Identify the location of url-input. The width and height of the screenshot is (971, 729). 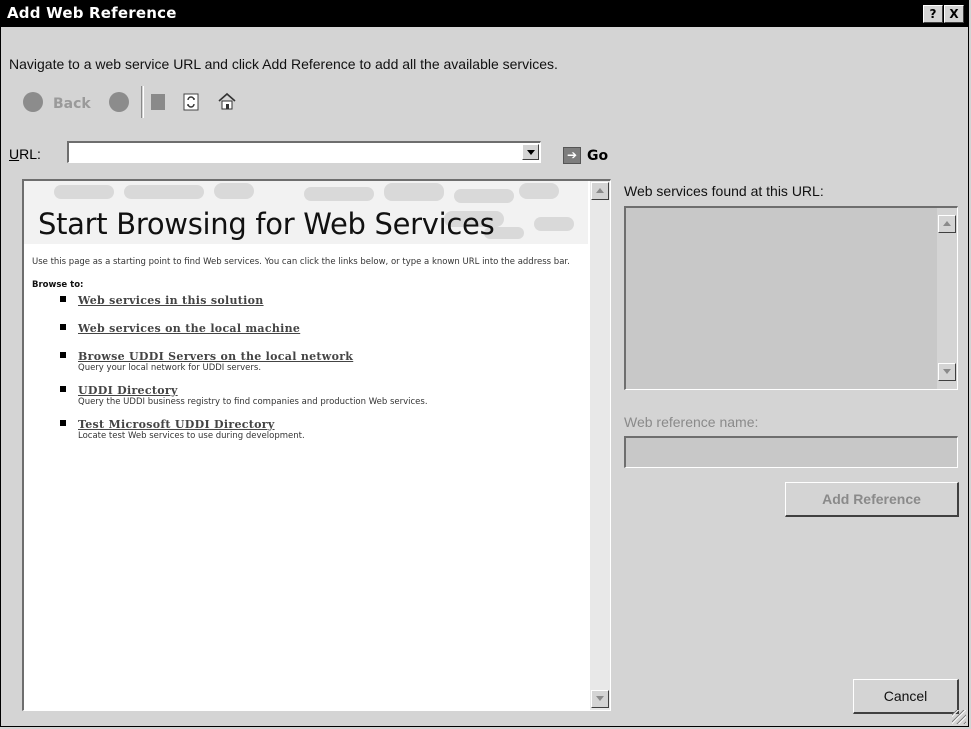
(291, 152).